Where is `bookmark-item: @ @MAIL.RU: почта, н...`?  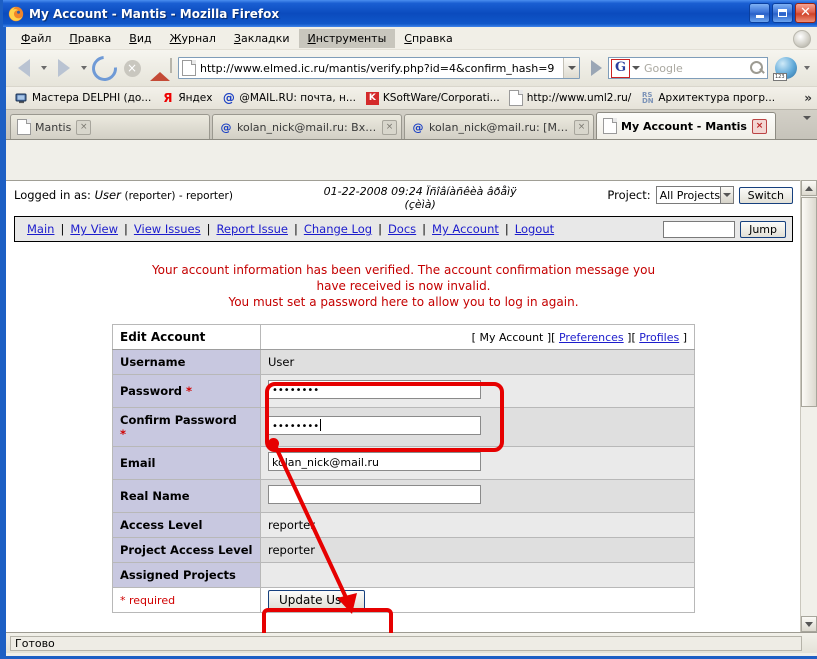 bookmark-item: @ @MAIL.RU: почта, н... is located at coordinates (288, 98).